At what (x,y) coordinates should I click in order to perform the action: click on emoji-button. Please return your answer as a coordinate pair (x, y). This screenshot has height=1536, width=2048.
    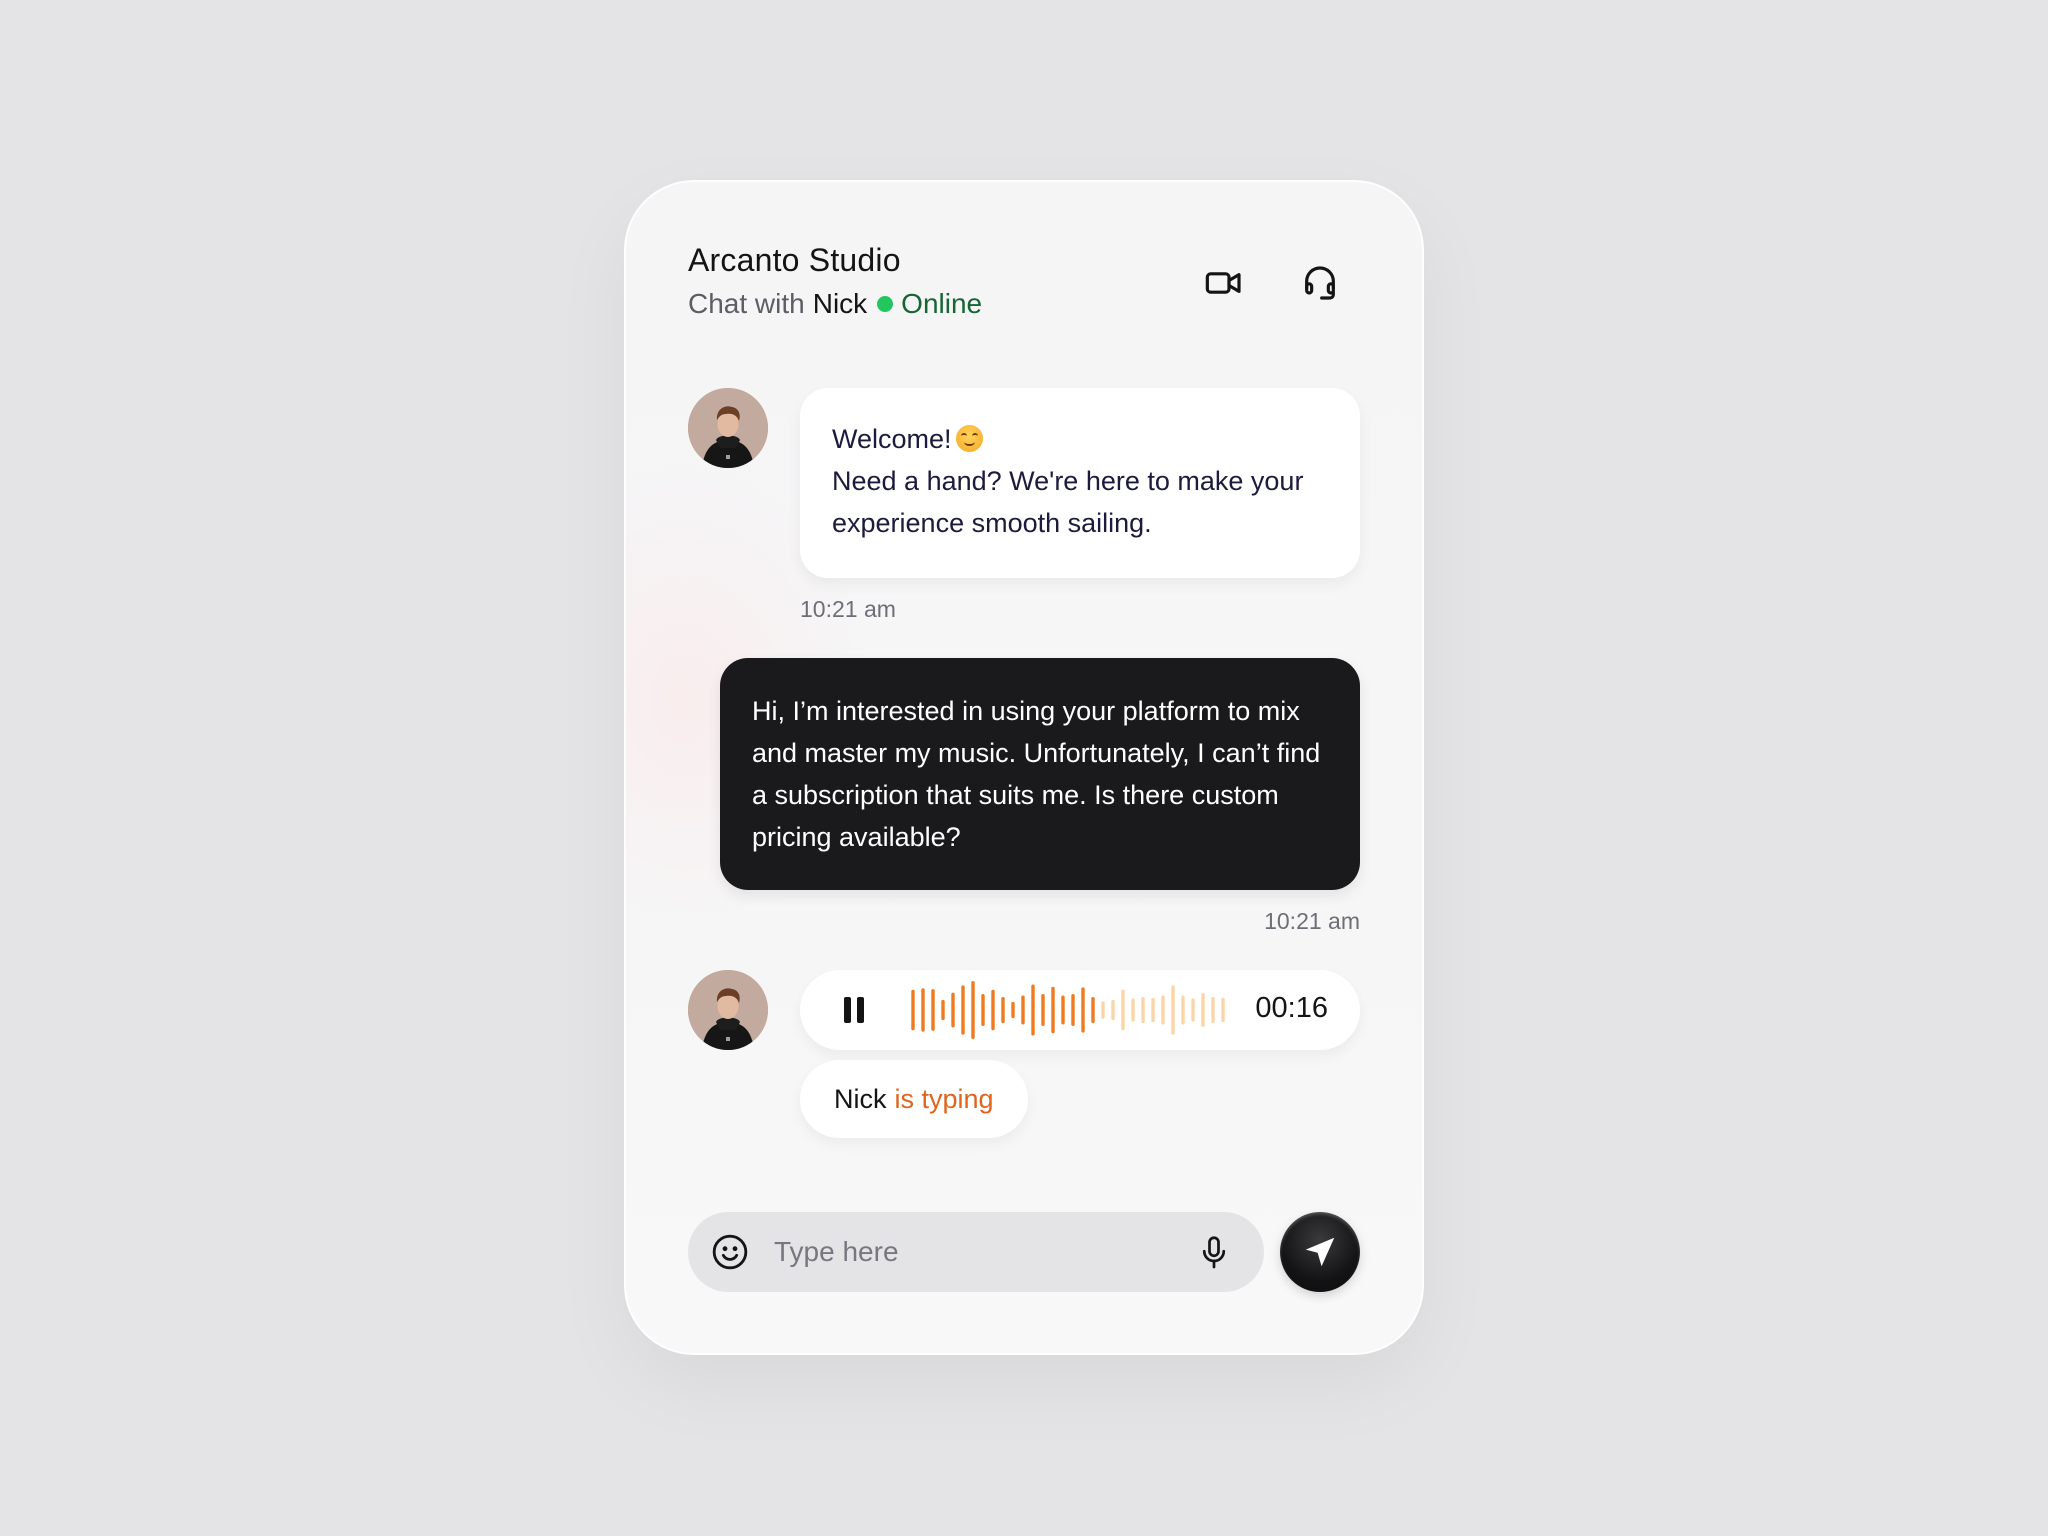
    Looking at the image, I should click on (730, 1252).